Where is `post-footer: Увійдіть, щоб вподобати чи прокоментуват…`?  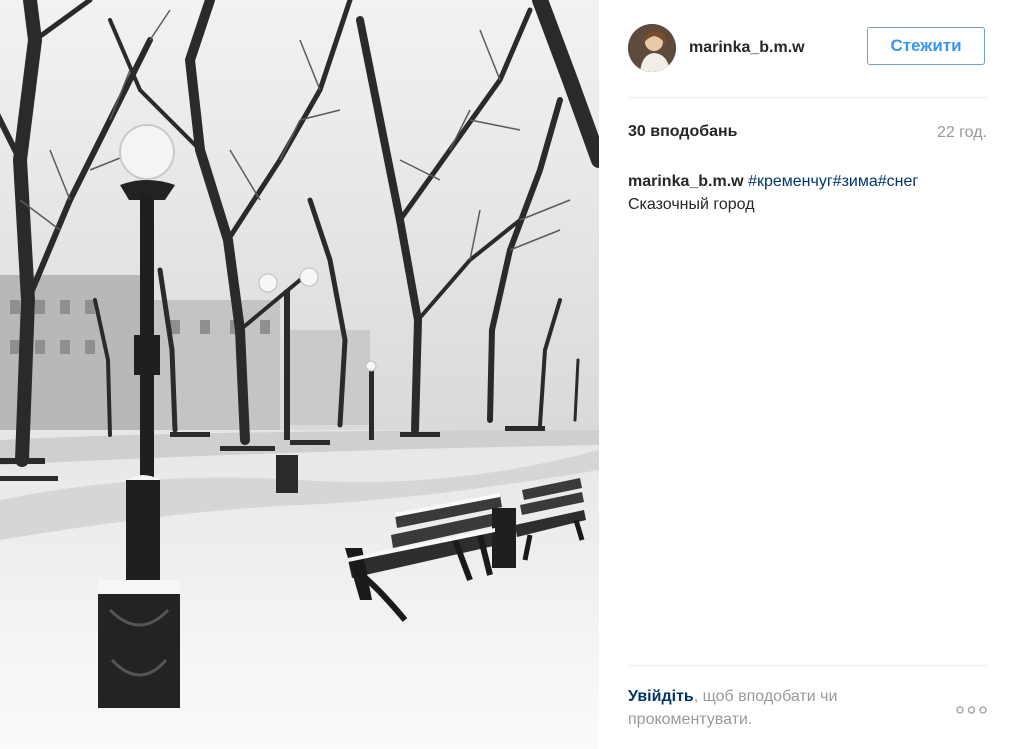 post-footer: Увійдіть, щоб вподобати чи прокоментуват… is located at coordinates (807, 709).